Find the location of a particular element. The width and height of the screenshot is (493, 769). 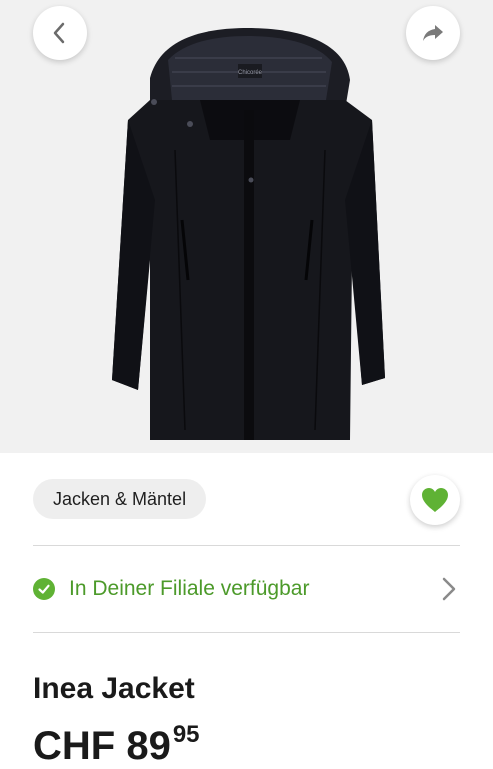

category-chip: Jacken & Mäntel is located at coordinates (120, 499).